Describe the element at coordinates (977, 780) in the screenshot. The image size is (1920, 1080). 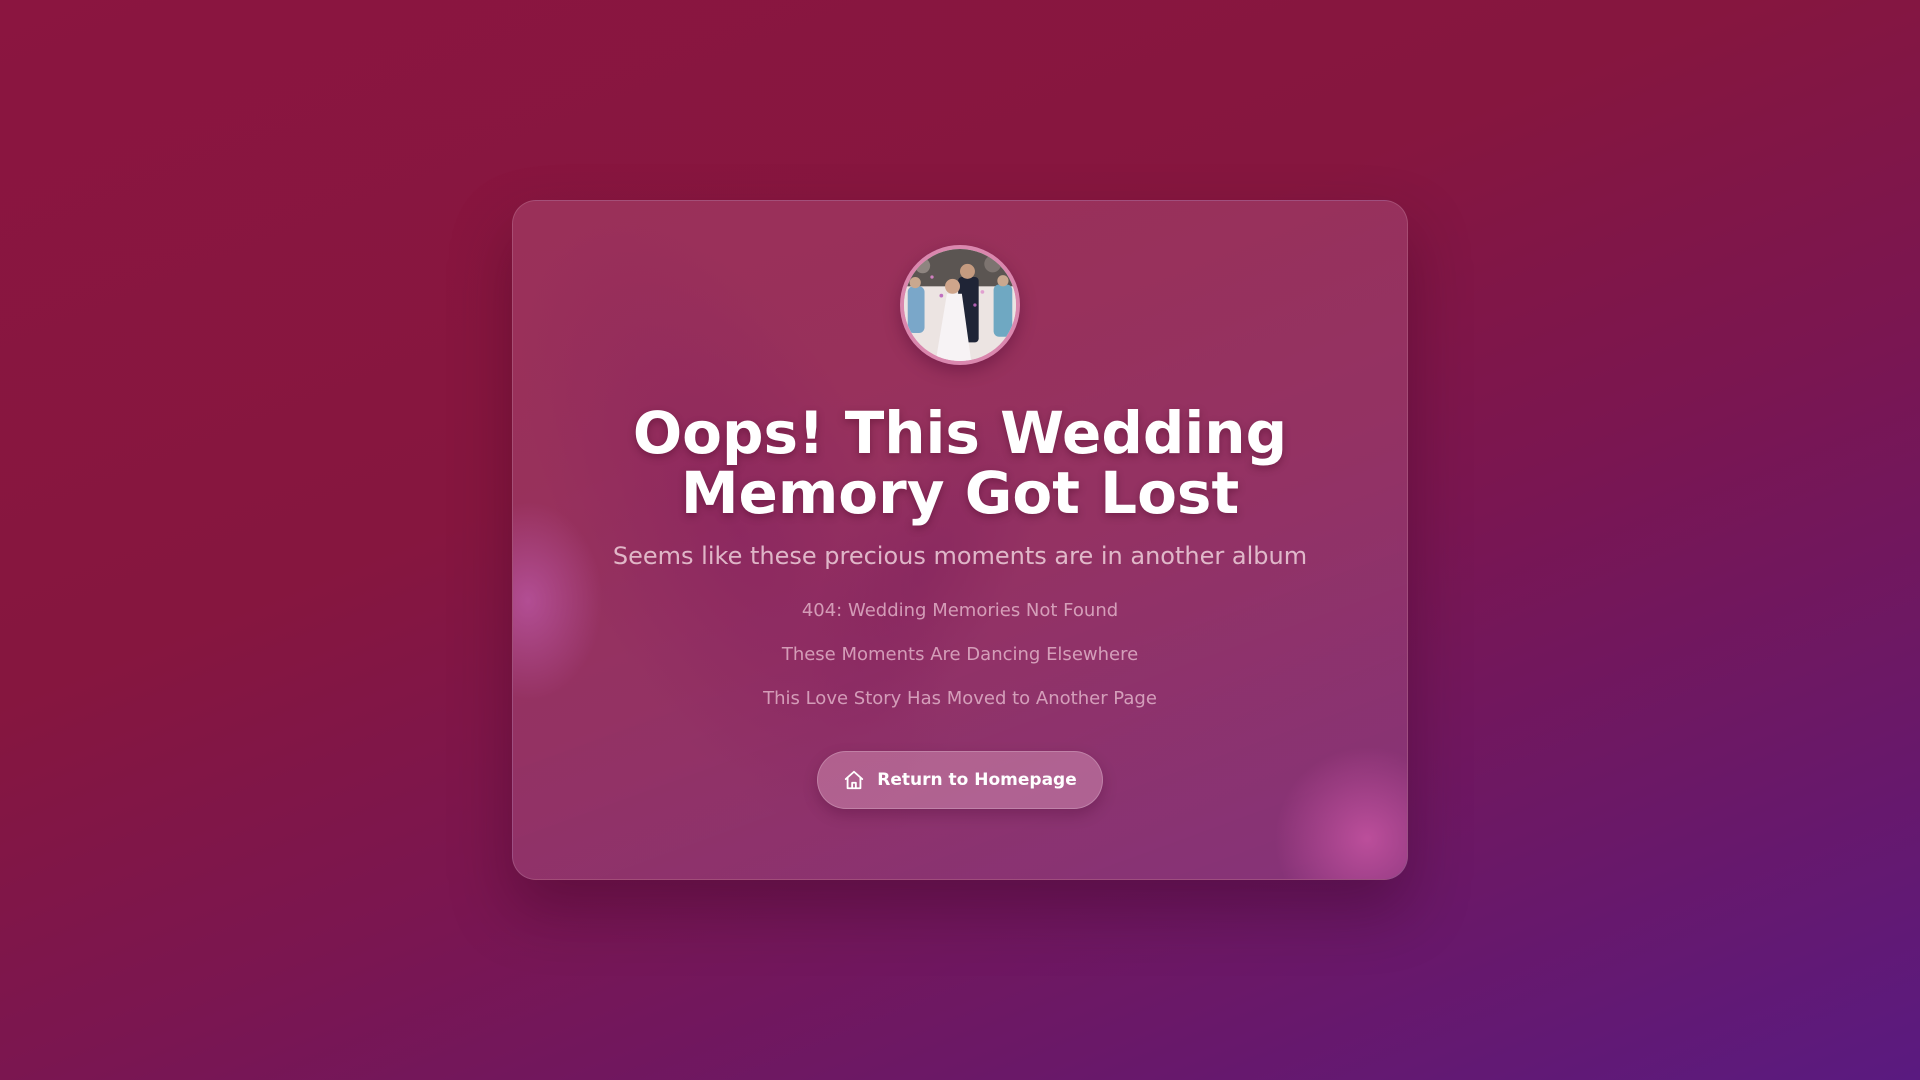
I see `return-home-label: Return to Homepage` at that location.